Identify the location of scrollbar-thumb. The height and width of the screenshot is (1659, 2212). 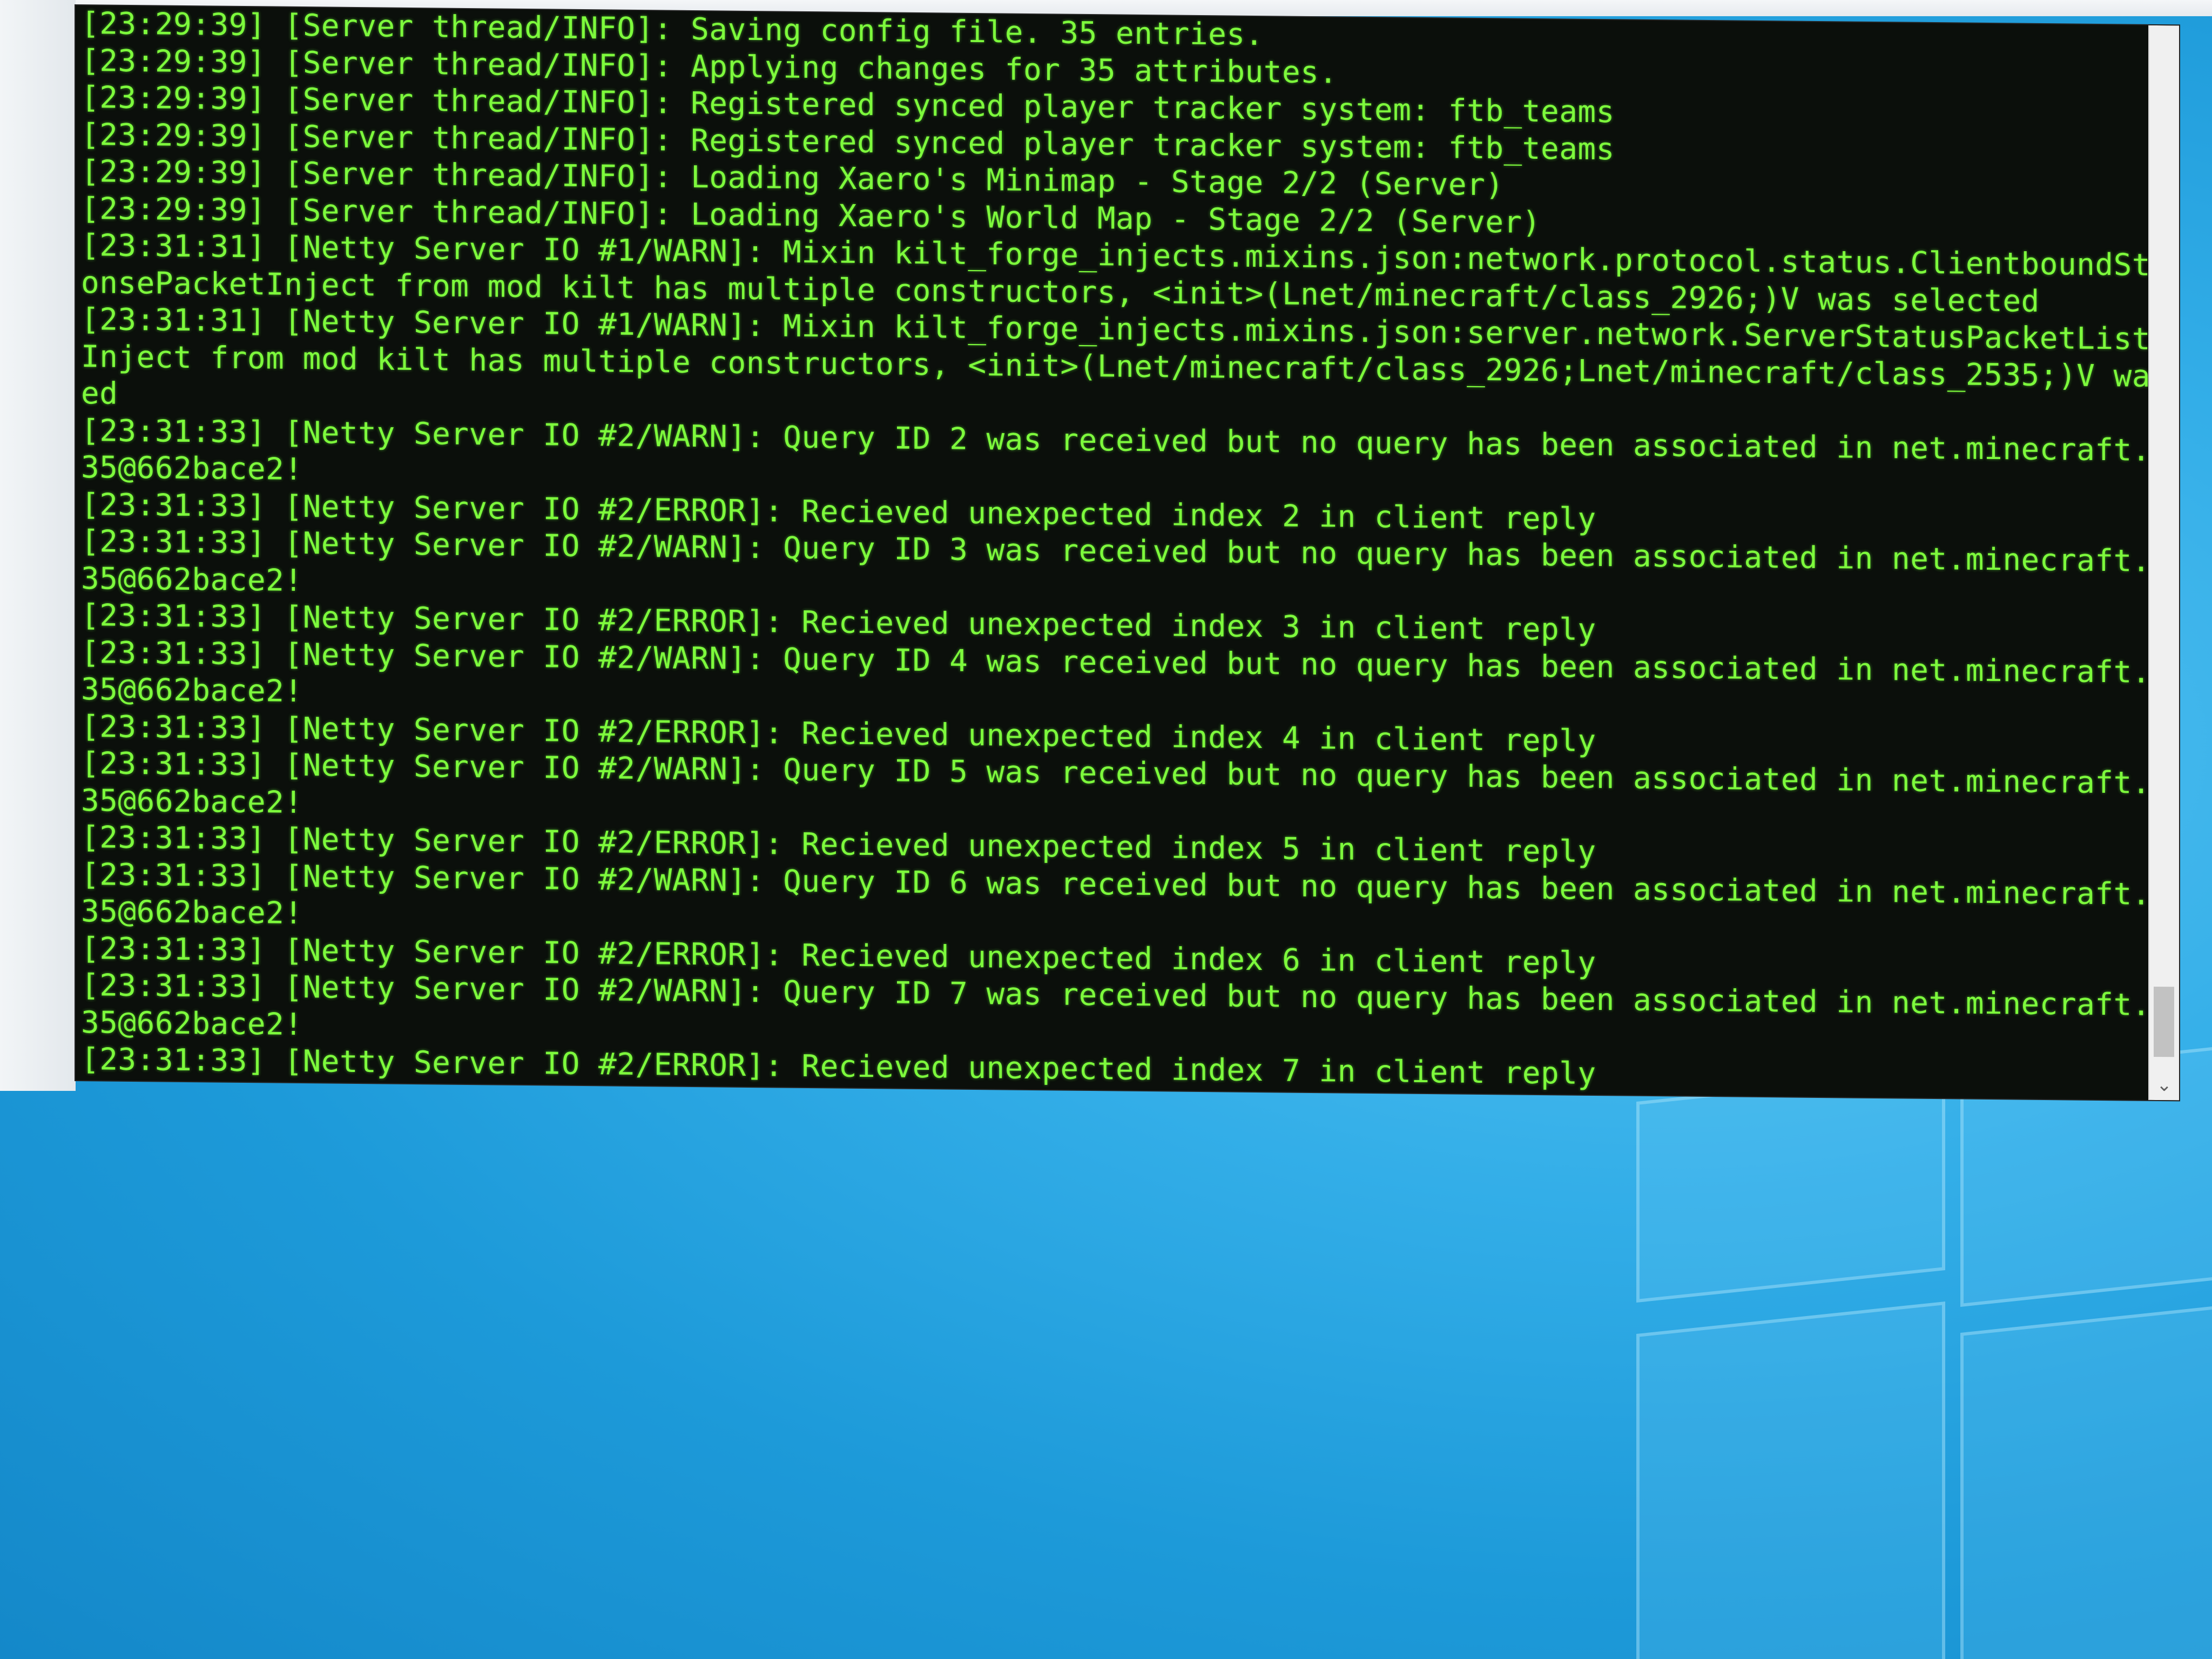
(2164, 1021).